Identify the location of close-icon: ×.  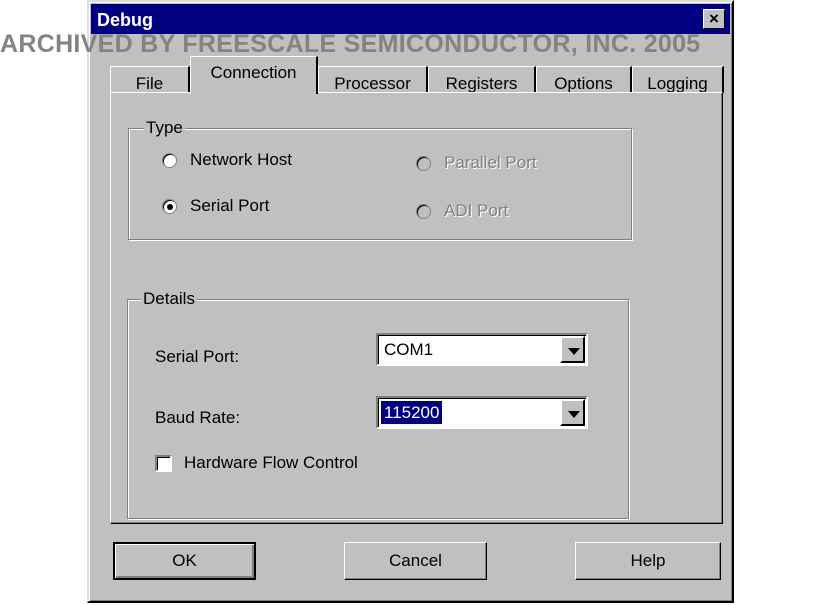
(714, 18).